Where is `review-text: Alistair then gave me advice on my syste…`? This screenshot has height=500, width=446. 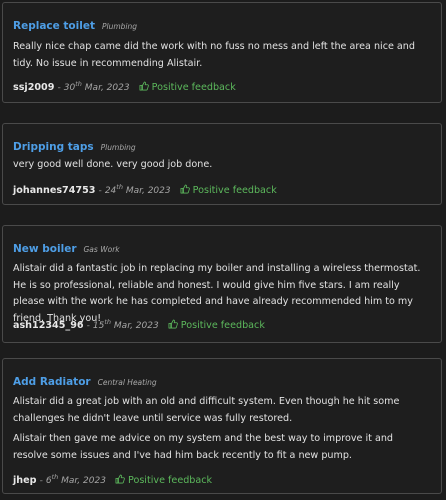
review-text: Alistair then gave me advice on my syste… is located at coordinates (203, 447).